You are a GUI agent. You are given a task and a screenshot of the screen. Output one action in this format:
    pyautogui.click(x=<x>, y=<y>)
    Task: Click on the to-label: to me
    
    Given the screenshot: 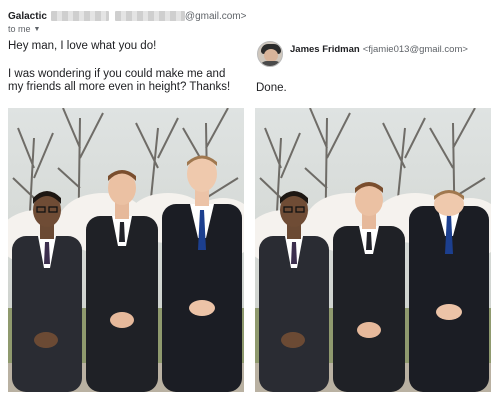 What is the action you would take?
    pyautogui.click(x=19, y=29)
    